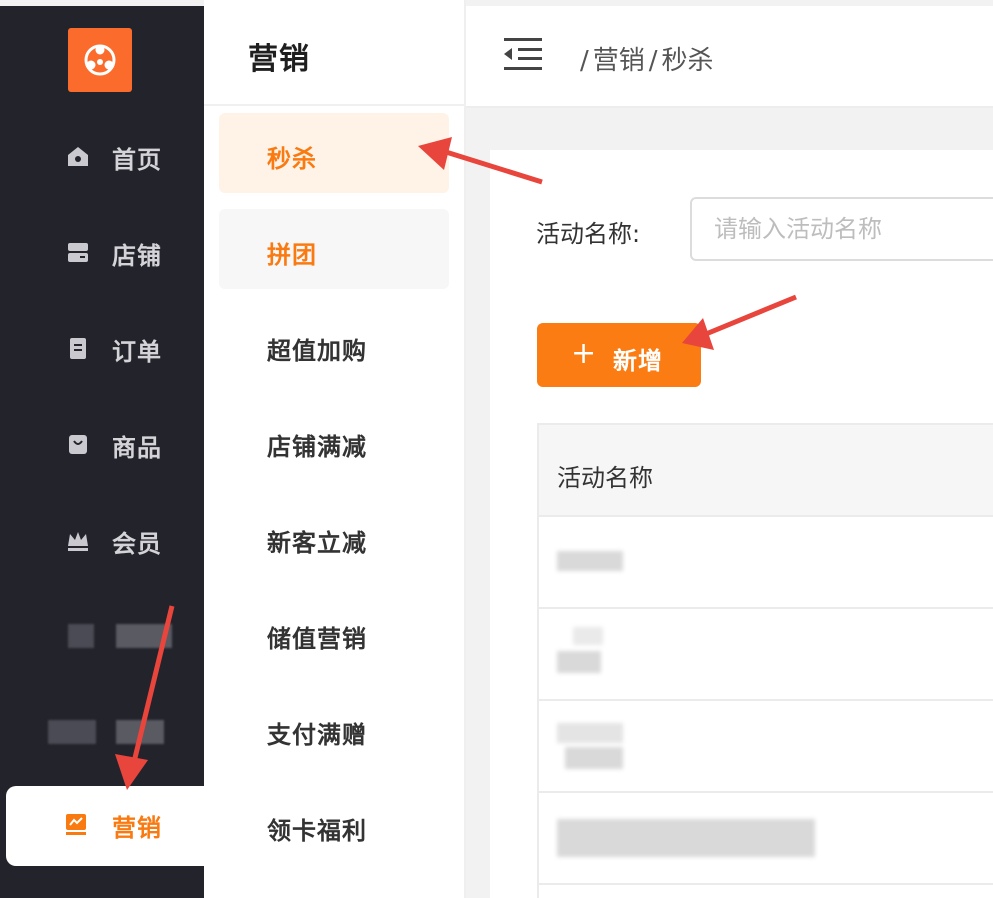 The image size is (993, 898). I want to click on submenu-item-label: 支付满赠, so click(317, 735).